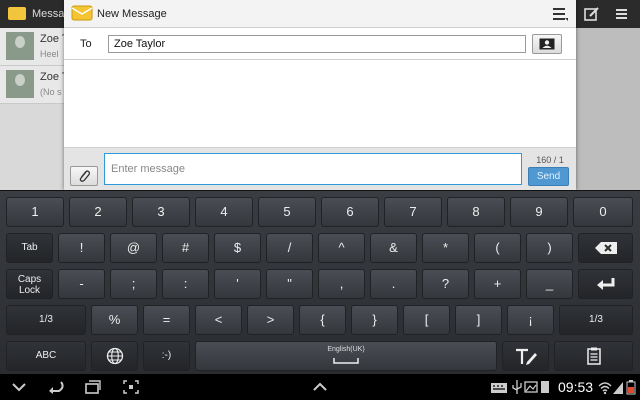  I want to click on key-4: 4, so click(224, 212).